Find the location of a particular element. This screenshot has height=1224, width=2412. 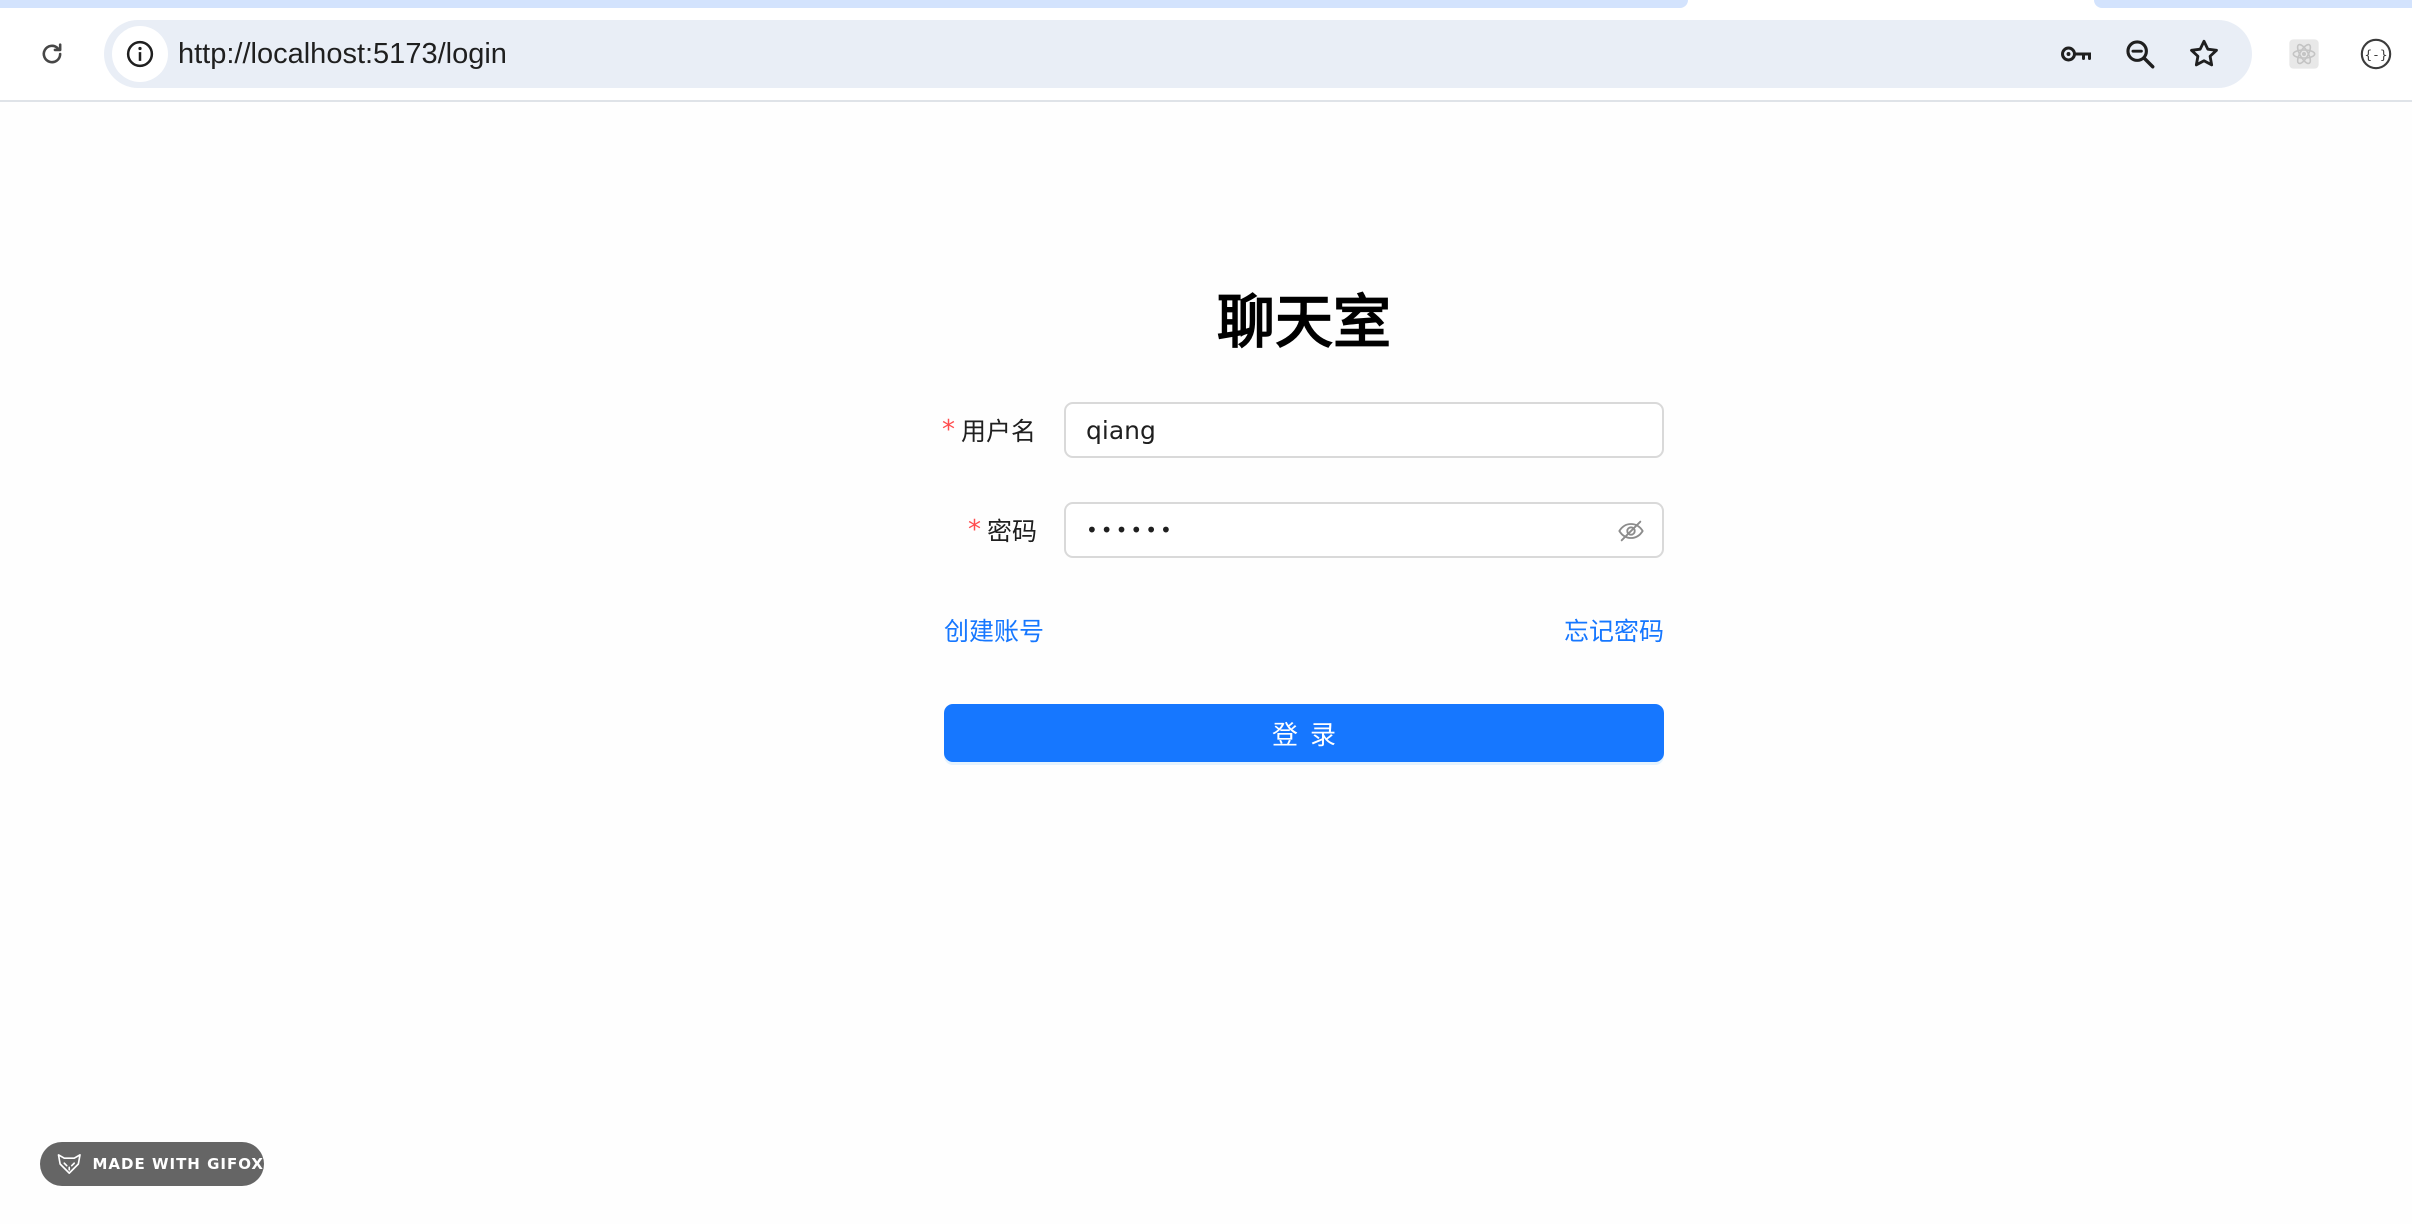

eye-invisible-icon is located at coordinates (1631, 531).